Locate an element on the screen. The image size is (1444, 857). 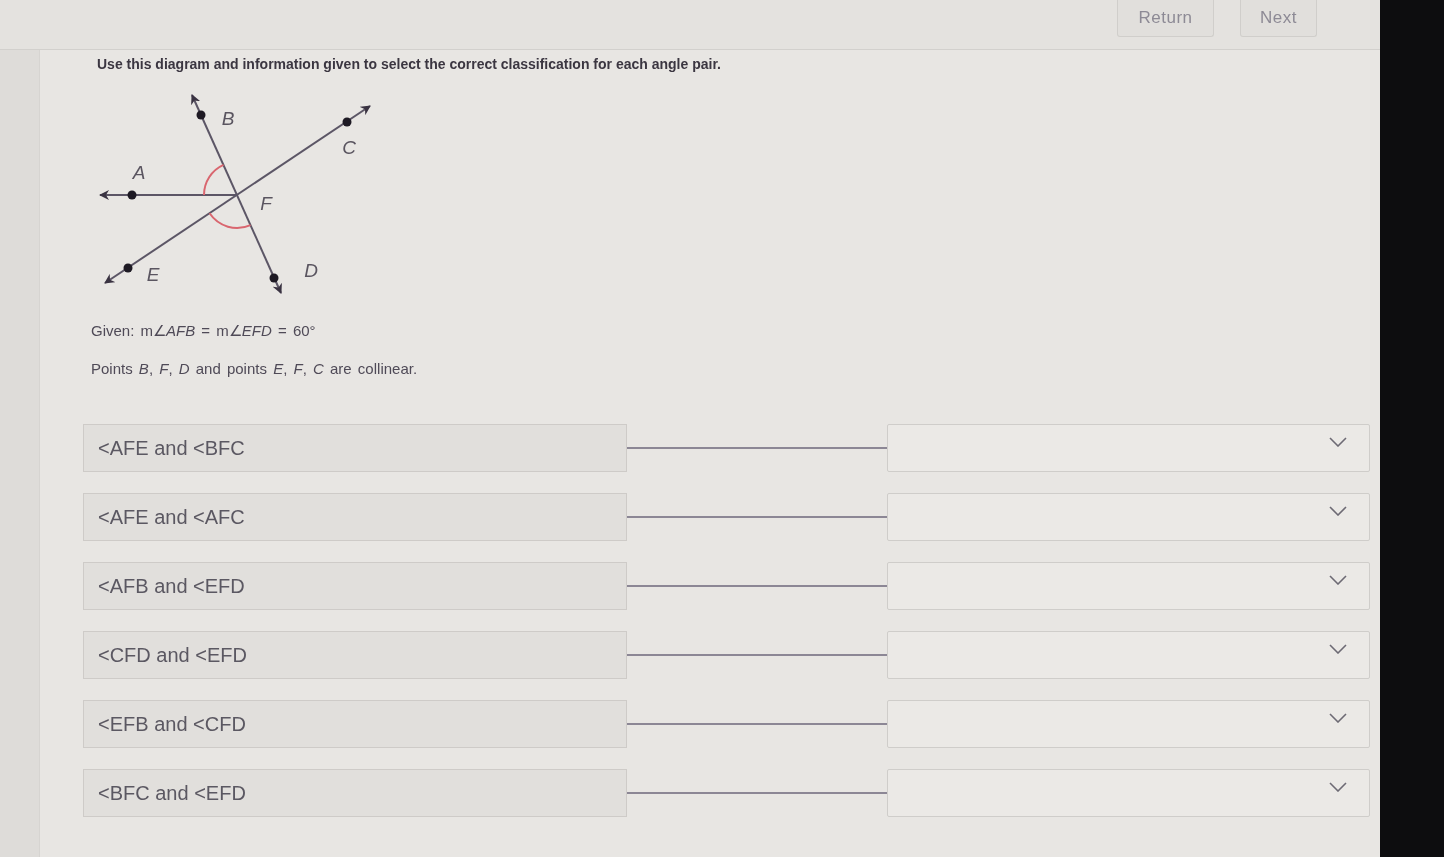
angle-pair-label: <AFE and <AFC is located at coordinates (355, 517).